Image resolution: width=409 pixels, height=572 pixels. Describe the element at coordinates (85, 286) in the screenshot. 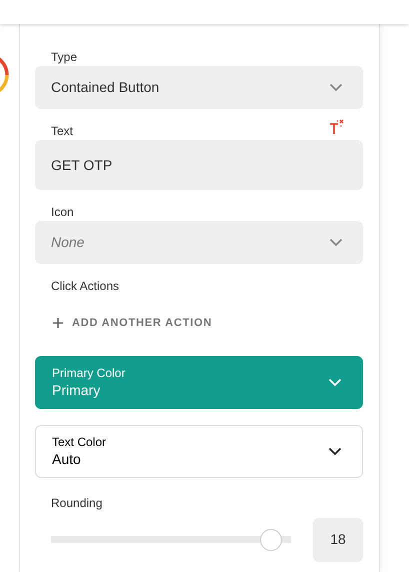

I see `section-label: Click Actions` at that location.